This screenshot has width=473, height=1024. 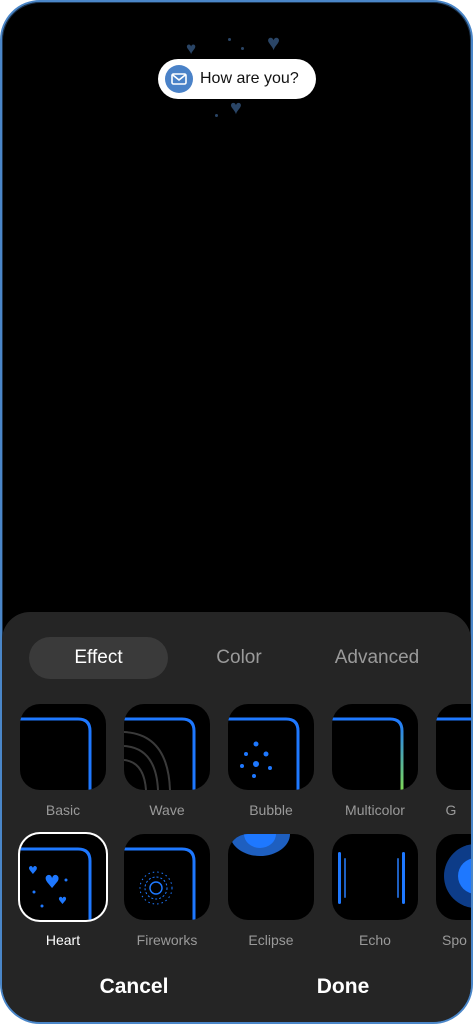 I want to click on notification-text: How are you?, so click(x=249, y=78).